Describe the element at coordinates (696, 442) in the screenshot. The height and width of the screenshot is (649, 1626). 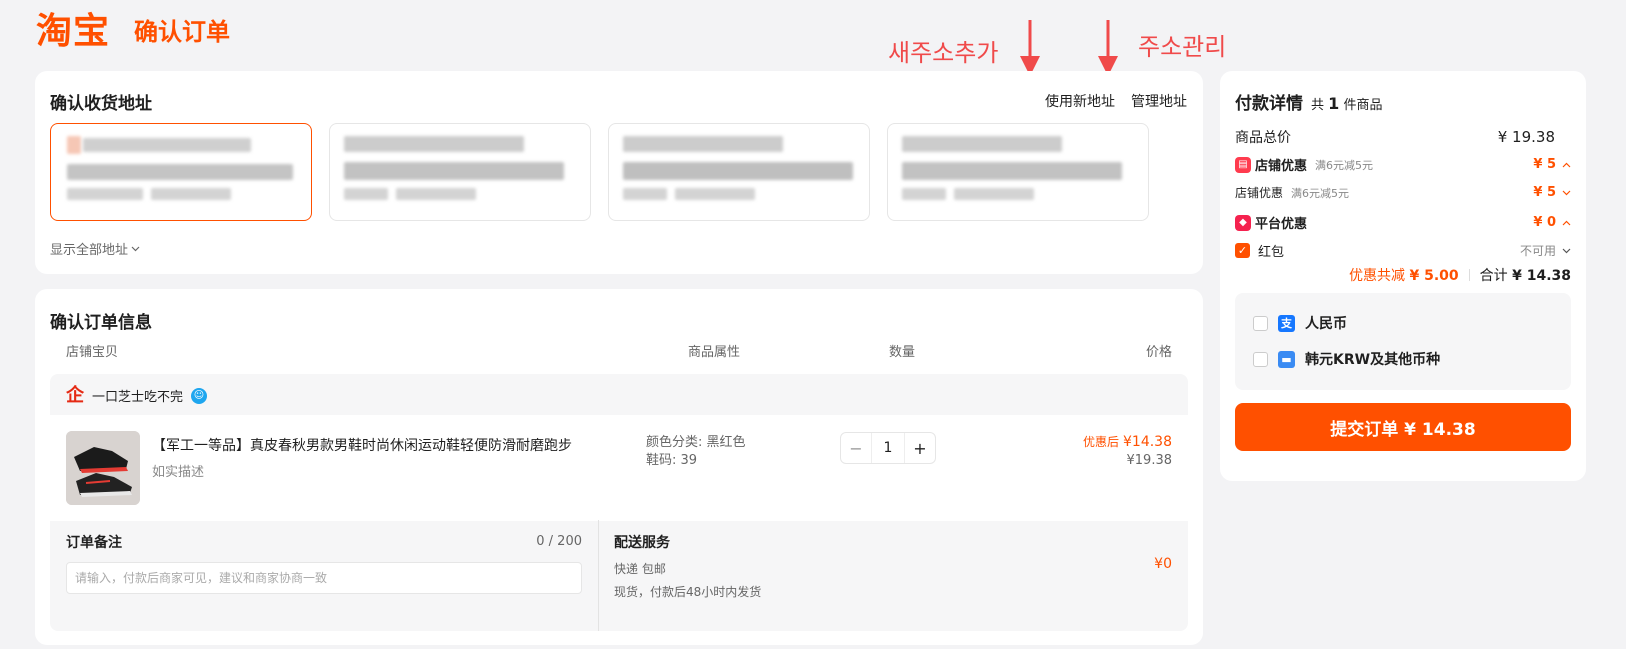
I see `product-attr-color: 颜色分类: 黑红色` at that location.